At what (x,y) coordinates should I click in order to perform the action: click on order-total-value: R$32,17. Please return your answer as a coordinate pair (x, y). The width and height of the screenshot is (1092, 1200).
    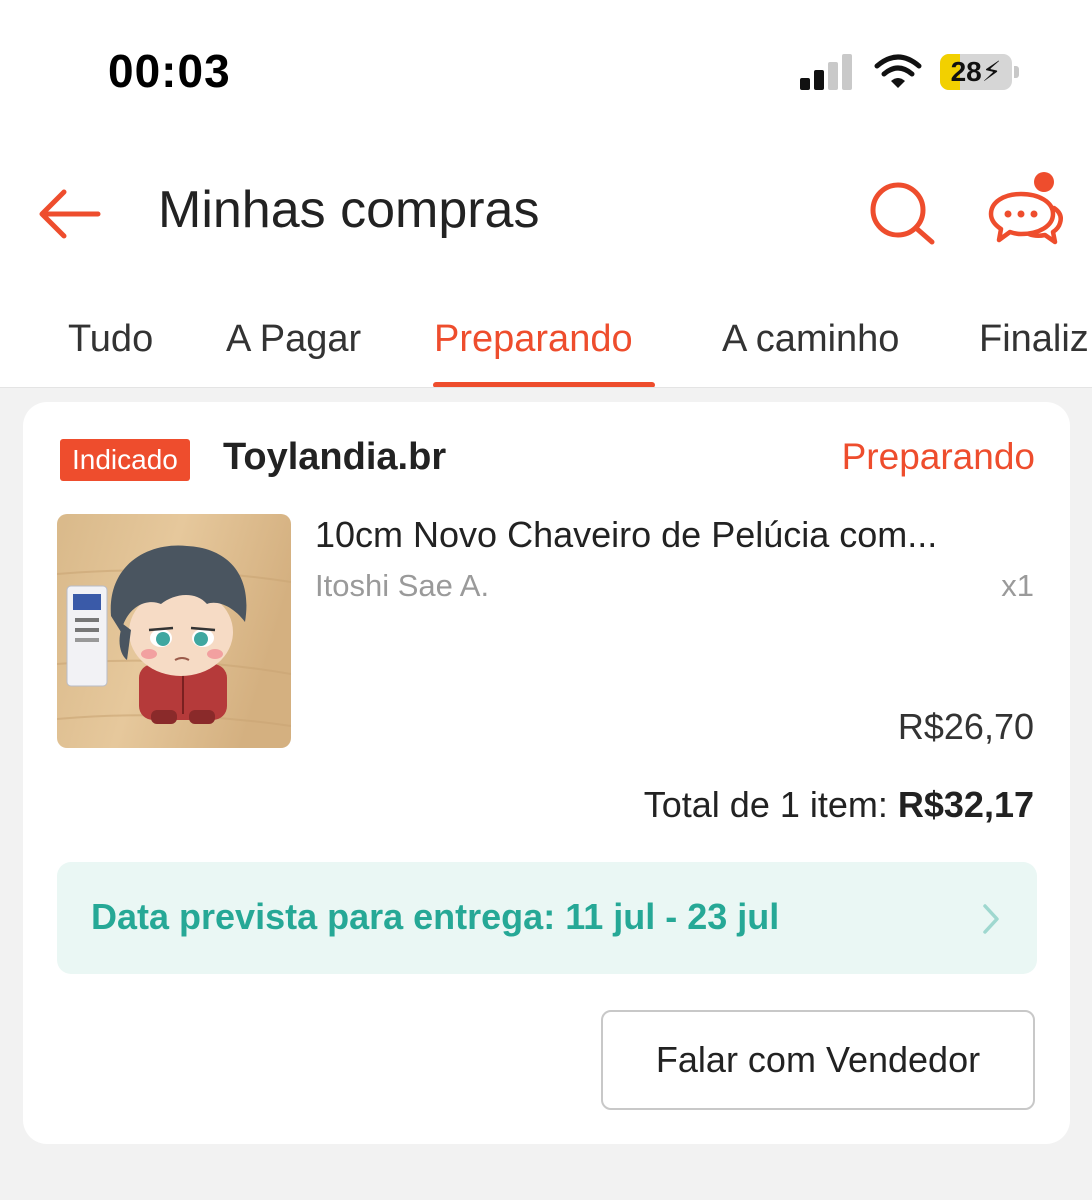
    Looking at the image, I should click on (965, 804).